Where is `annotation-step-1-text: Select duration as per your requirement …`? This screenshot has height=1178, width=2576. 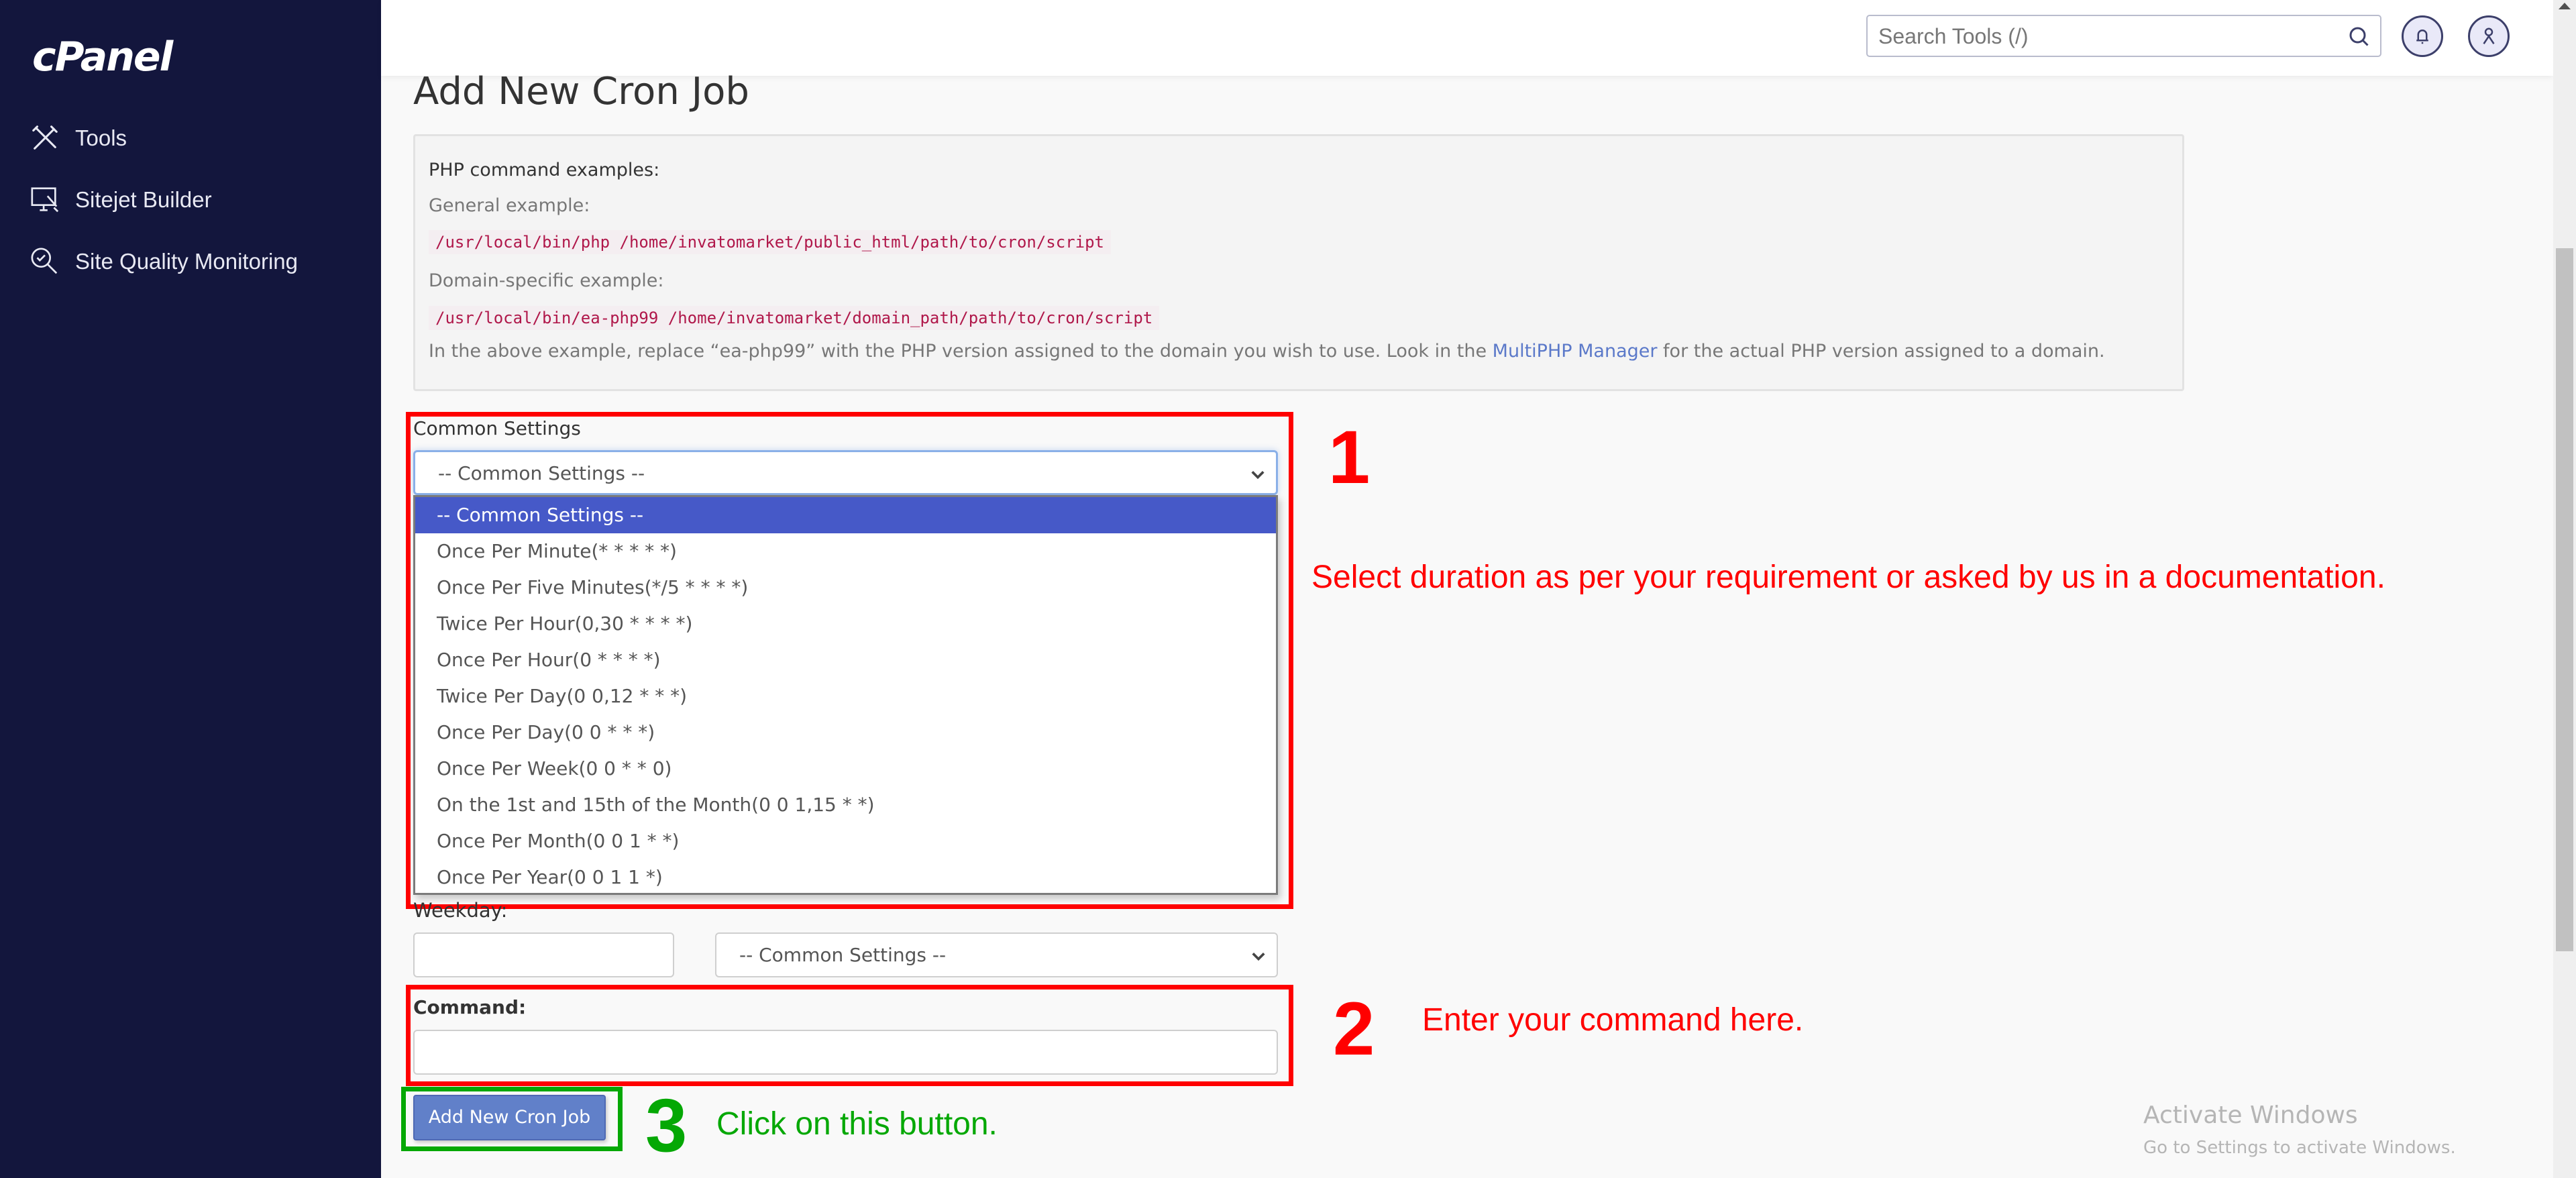 annotation-step-1-text: Select duration as per your requirement … is located at coordinates (1848, 577).